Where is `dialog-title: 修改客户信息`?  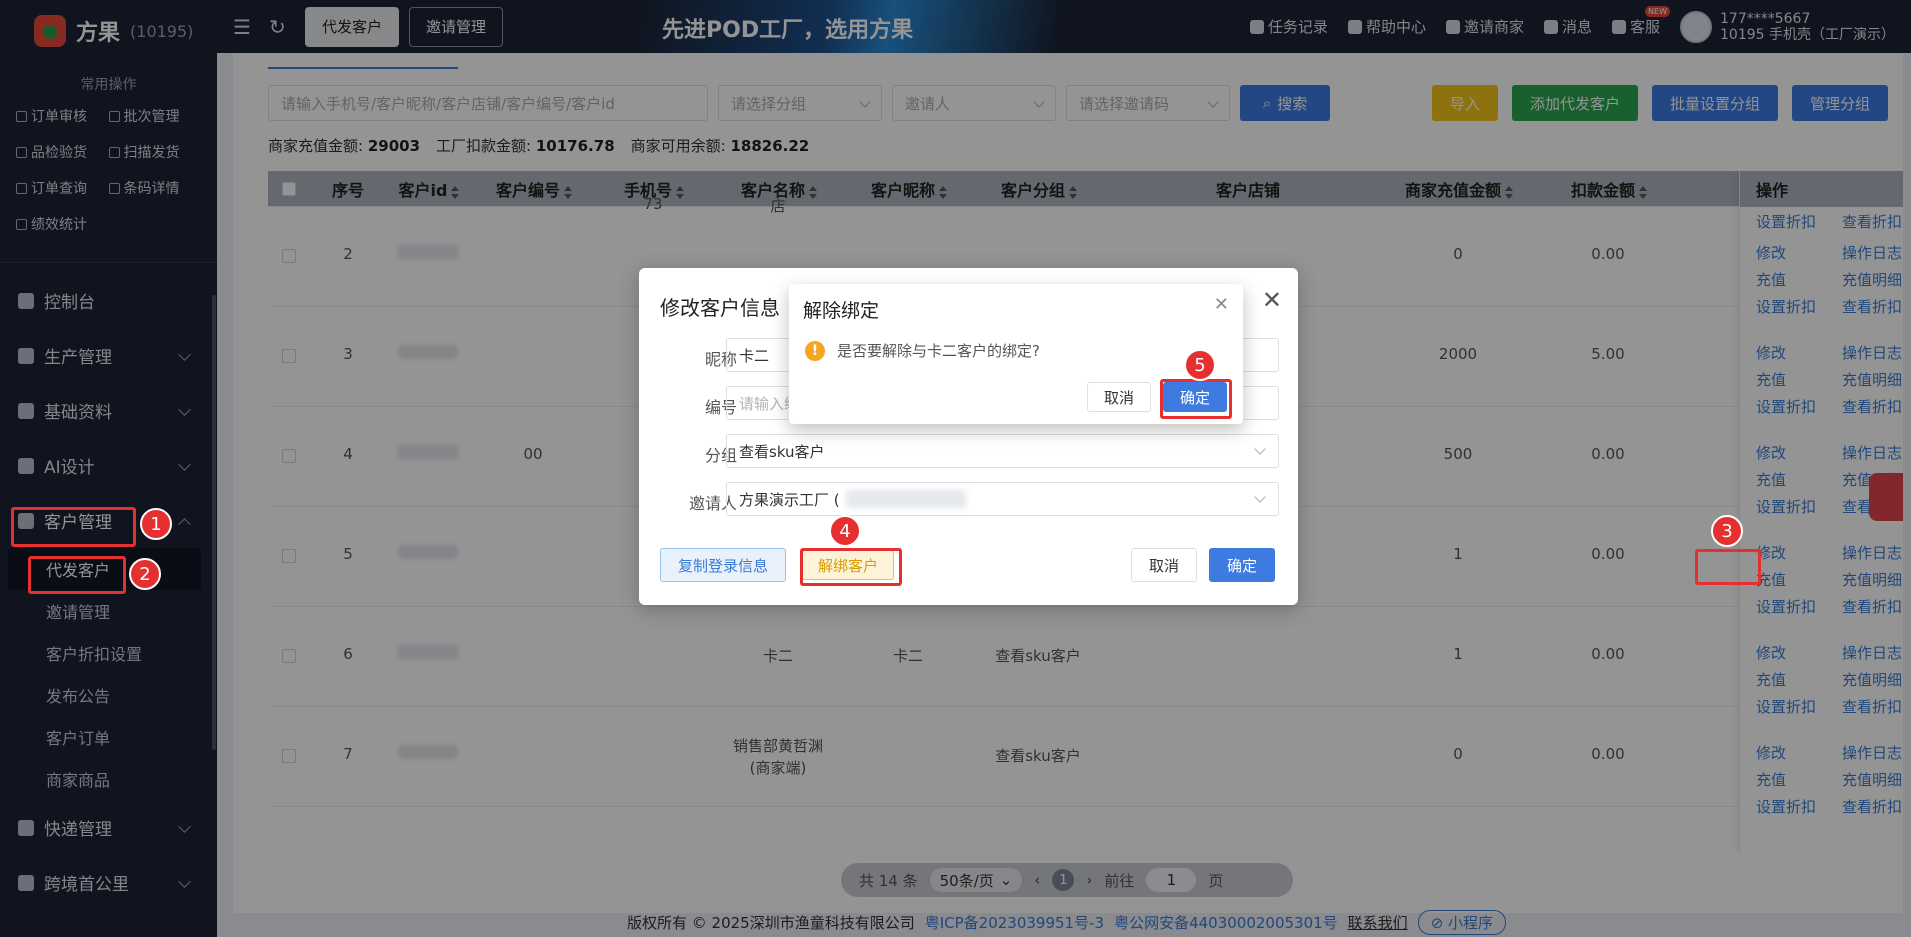 dialog-title: 修改客户信息 is located at coordinates (720, 308).